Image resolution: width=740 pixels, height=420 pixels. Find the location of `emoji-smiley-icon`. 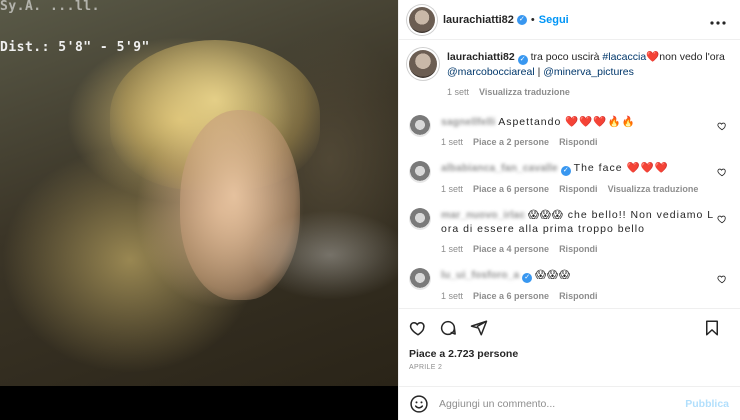

emoji-smiley-icon is located at coordinates (419, 404).